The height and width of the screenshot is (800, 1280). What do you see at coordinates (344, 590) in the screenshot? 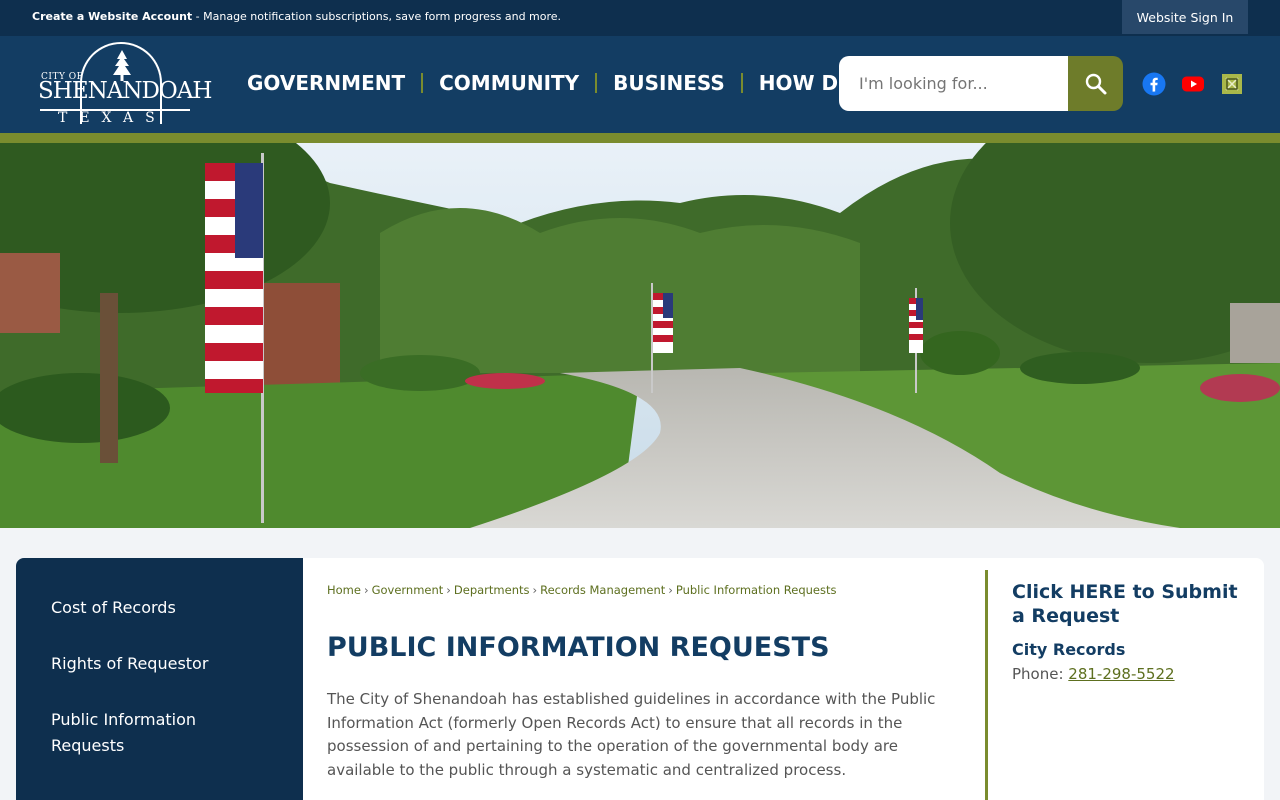
I see `breadcrumb-home: Home` at bounding box center [344, 590].